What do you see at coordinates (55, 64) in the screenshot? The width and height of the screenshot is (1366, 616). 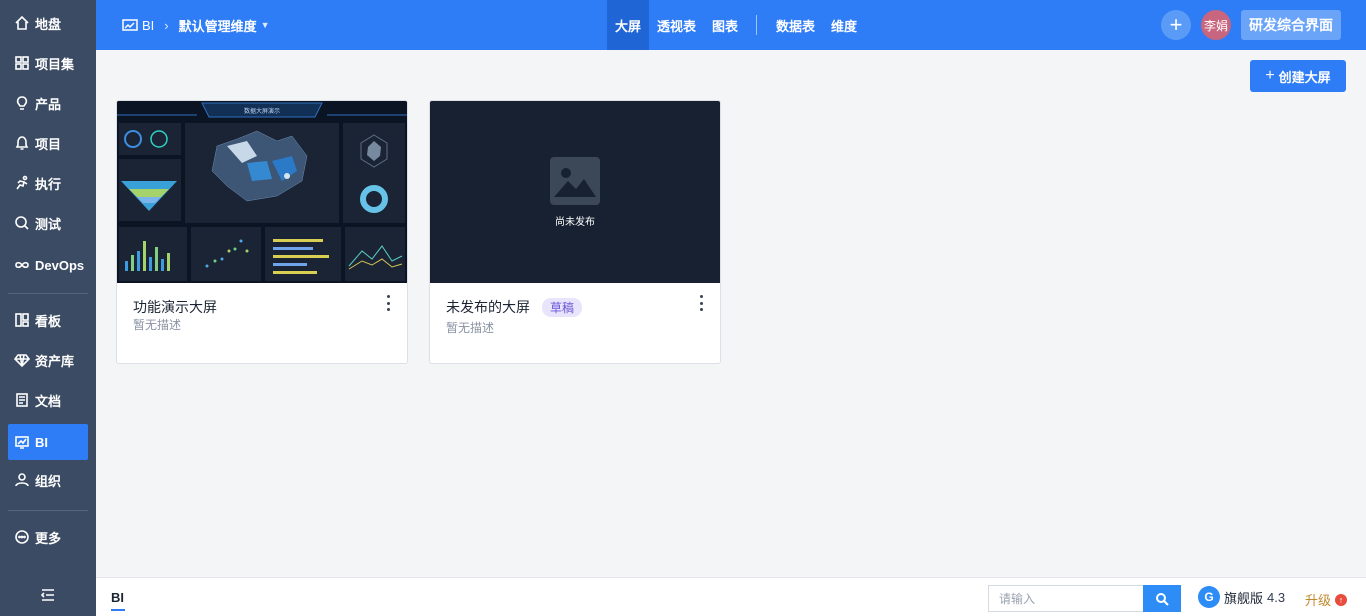 I see `sidebar-item-label: 项目集` at bounding box center [55, 64].